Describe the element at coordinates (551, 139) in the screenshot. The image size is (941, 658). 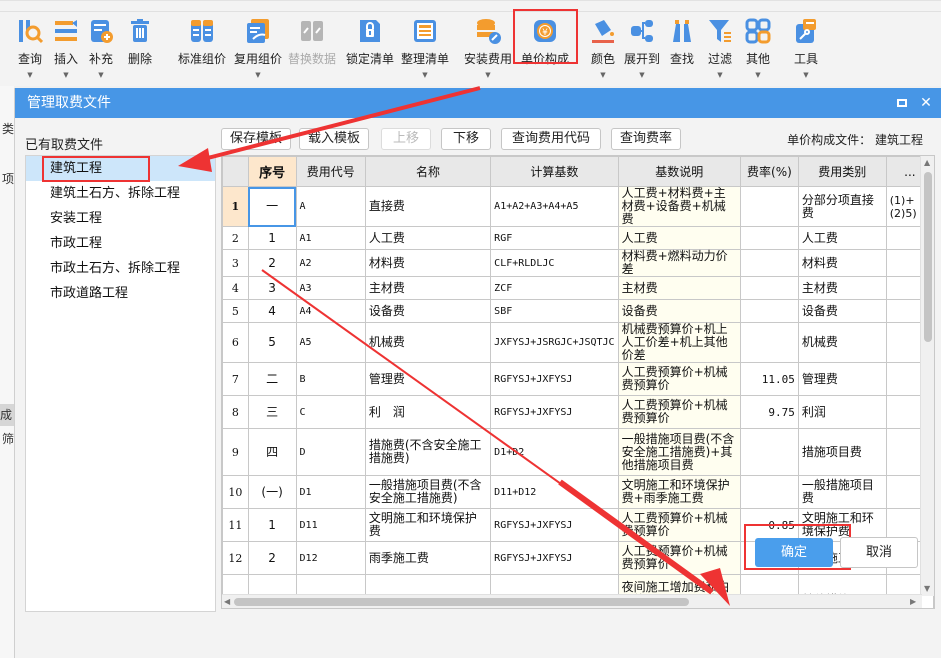
I see `query-fee-code-button: 查询费用代码` at that location.